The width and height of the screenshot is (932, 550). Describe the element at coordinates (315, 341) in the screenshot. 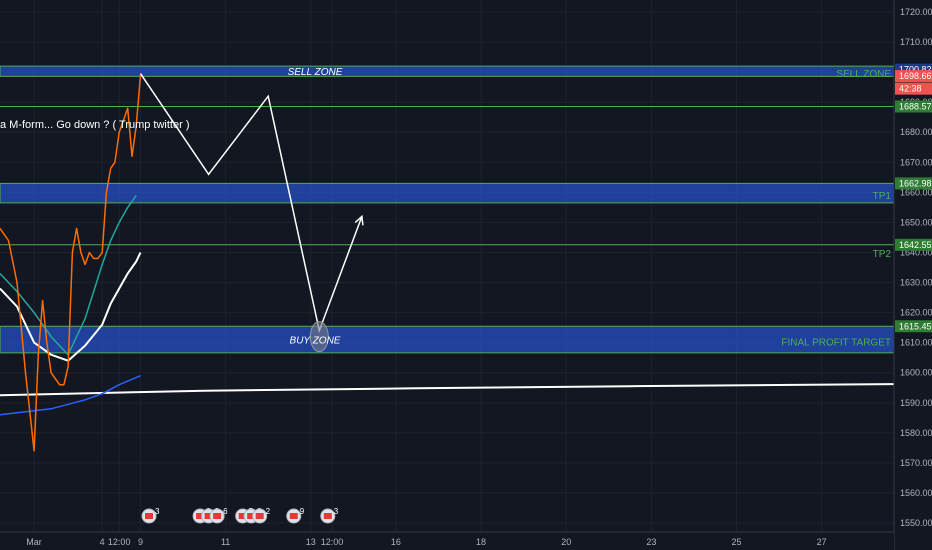

I see `zone-label: BUY ZONE` at that location.